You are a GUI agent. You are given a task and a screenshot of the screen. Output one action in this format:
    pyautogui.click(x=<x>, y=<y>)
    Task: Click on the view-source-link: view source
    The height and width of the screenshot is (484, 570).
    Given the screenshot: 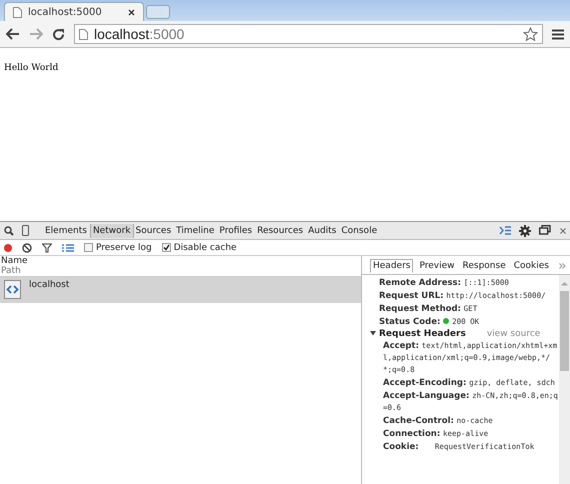 What is the action you would take?
    pyautogui.click(x=513, y=334)
    